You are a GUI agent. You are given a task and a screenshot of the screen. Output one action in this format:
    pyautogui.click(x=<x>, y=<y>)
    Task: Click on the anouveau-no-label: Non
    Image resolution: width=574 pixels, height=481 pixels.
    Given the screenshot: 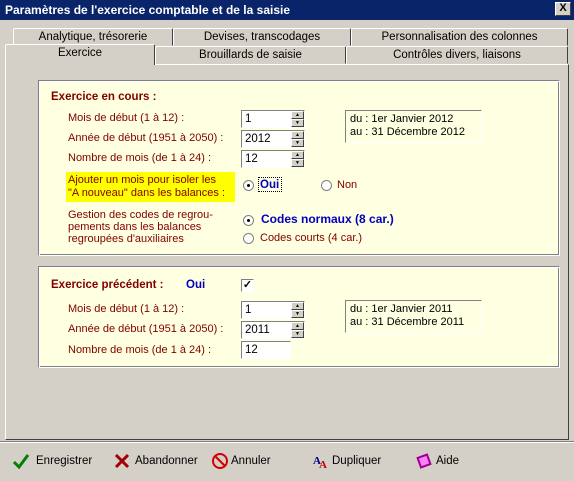 What is the action you would take?
    pyautogui.click(x=347, y=185)
    